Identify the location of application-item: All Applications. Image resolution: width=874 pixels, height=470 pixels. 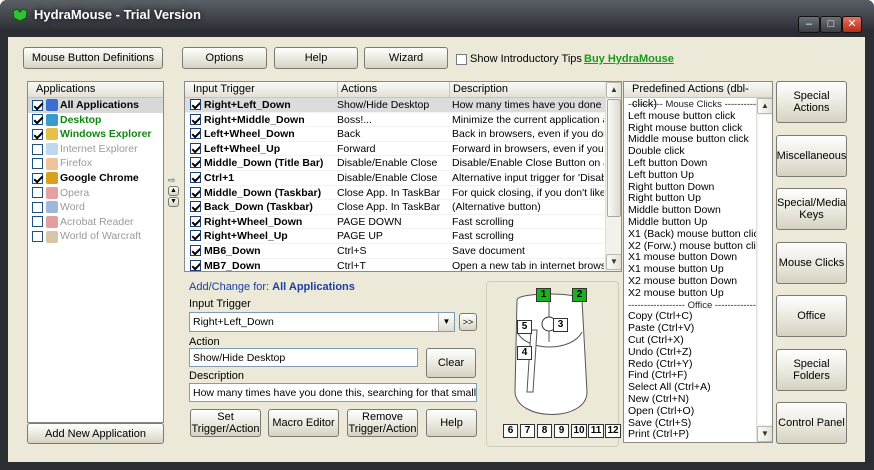
(95, 105).